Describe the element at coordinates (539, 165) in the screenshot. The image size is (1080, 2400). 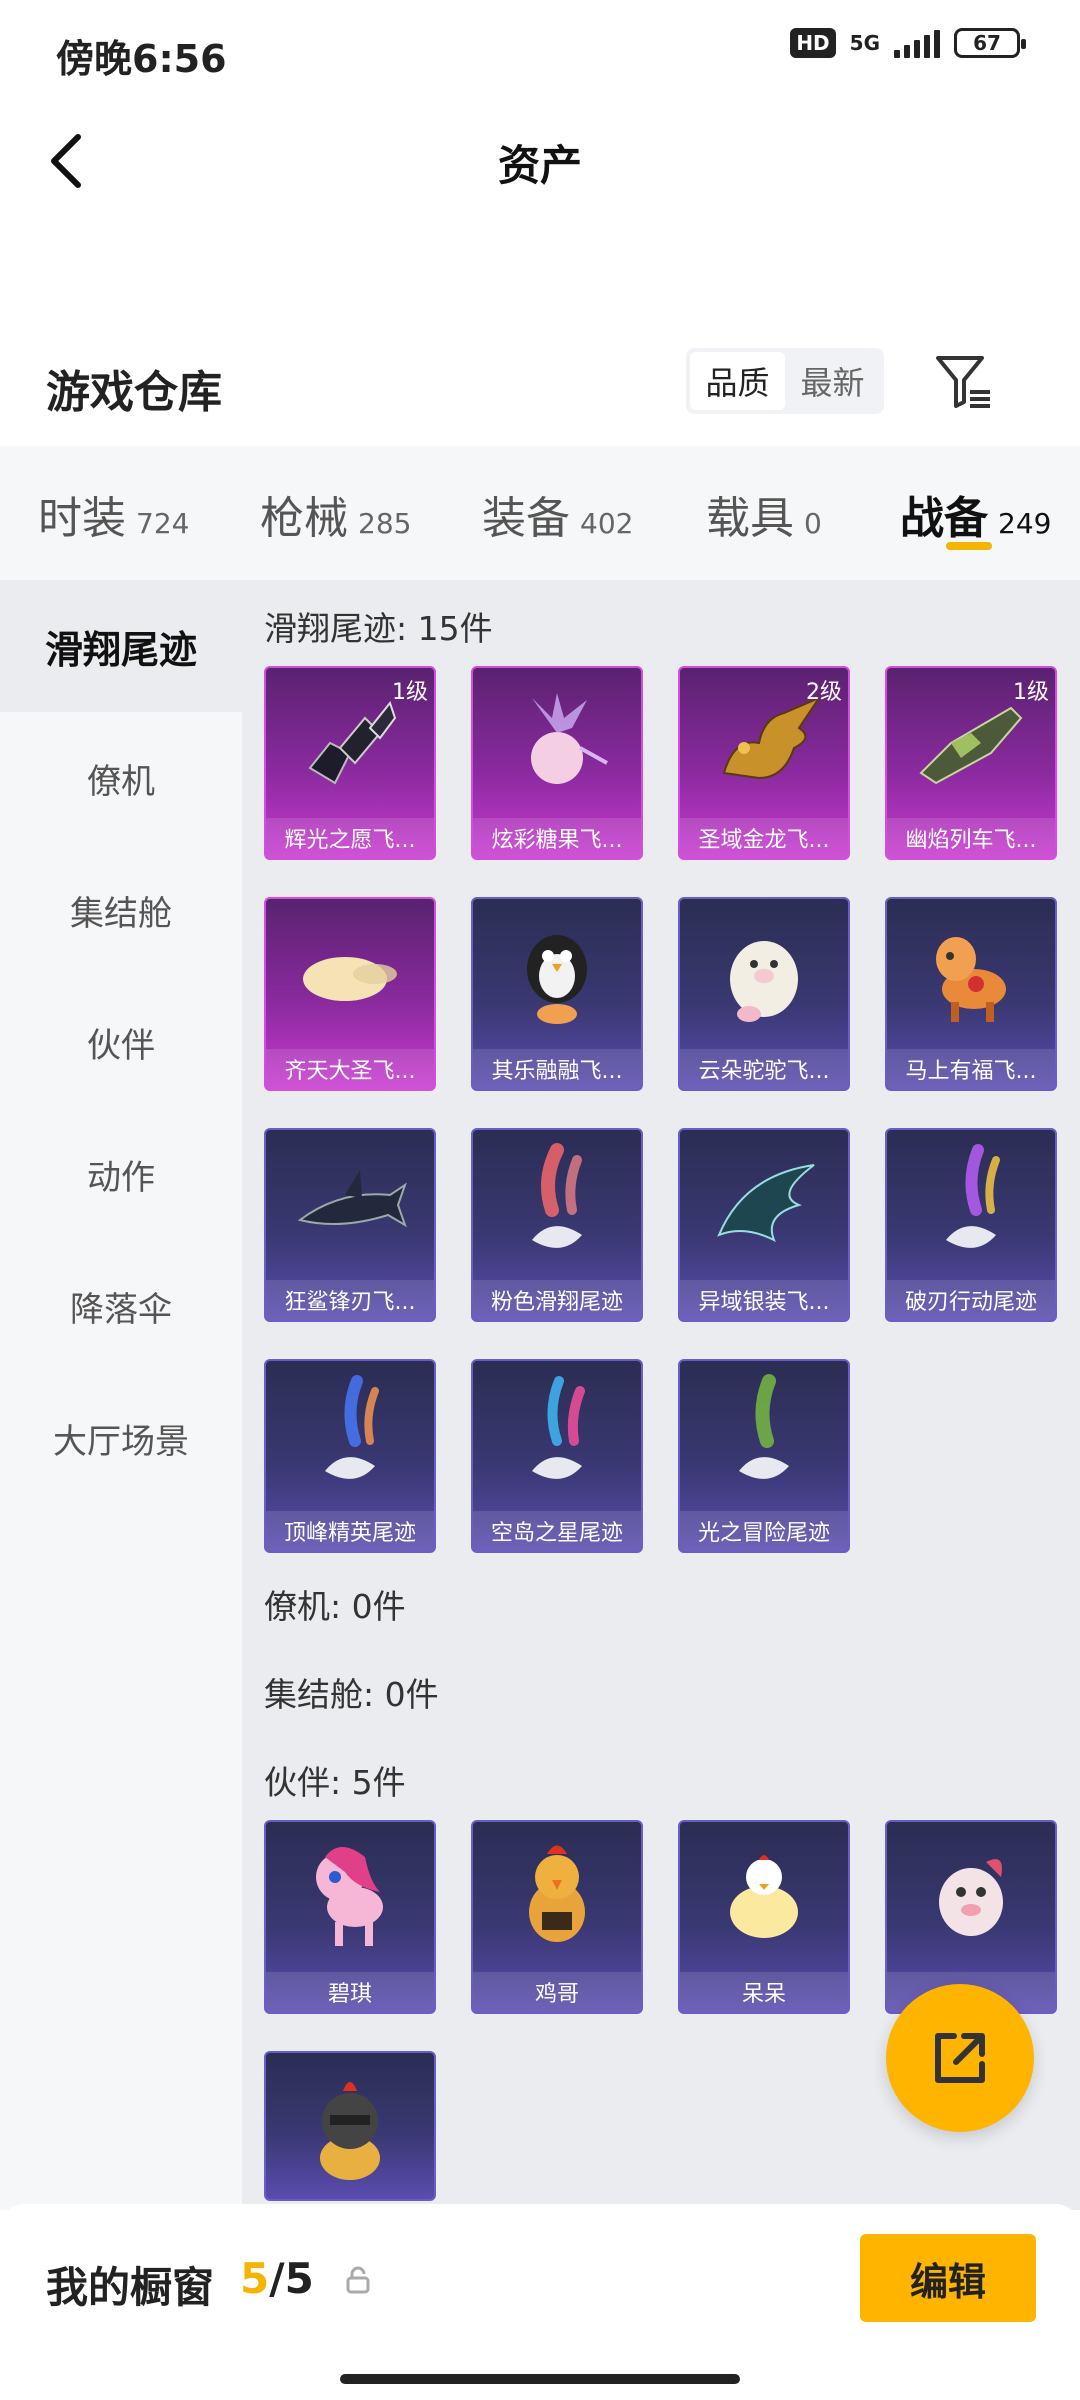
I see `page-title: 资产` at that location.